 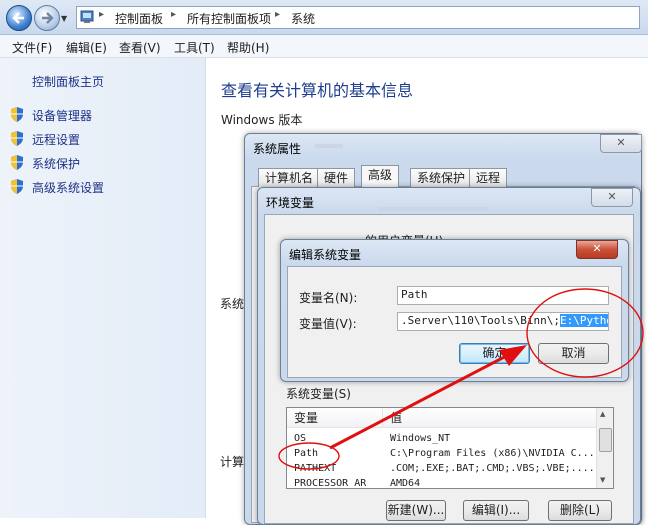 What do you see at coordinates (420, 401) in the screenshot?
I see `annotation-arrow` at bounding box center [420, 401].